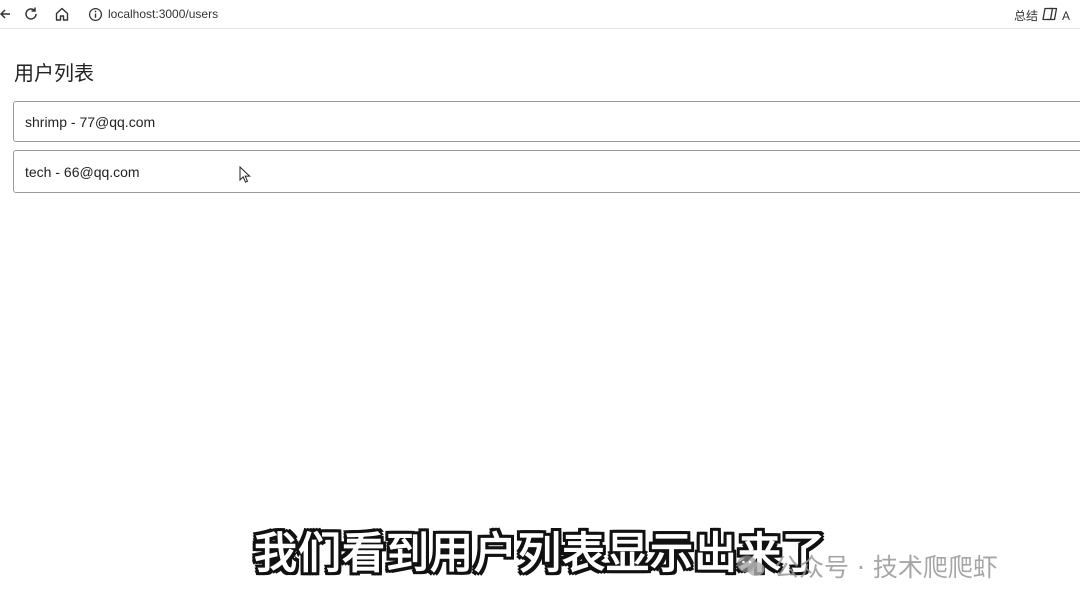 The width and height of the screenshot is (1080, 608). Describe the element at coordinates (245, 174) in the screenshot. I see `mouse-cursor-icon` at that location.